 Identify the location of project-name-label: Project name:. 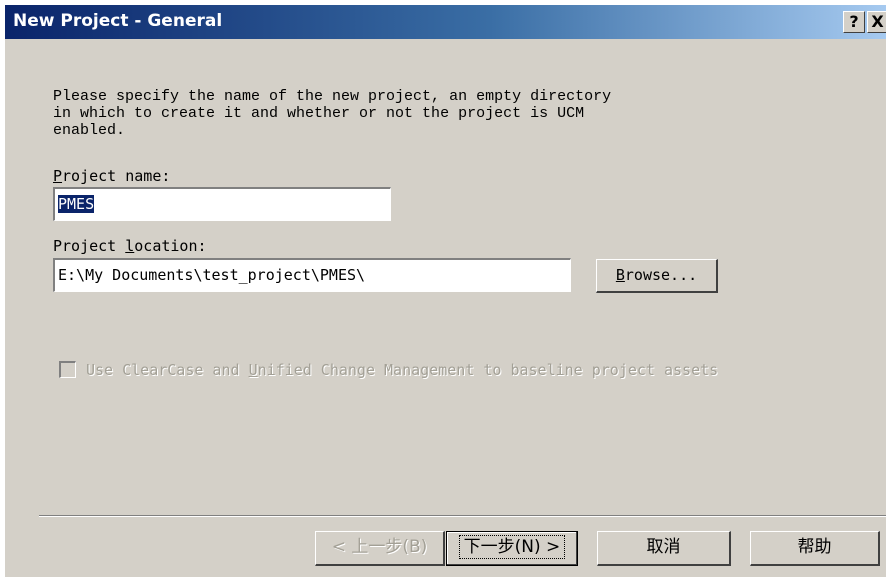
(111, 176).